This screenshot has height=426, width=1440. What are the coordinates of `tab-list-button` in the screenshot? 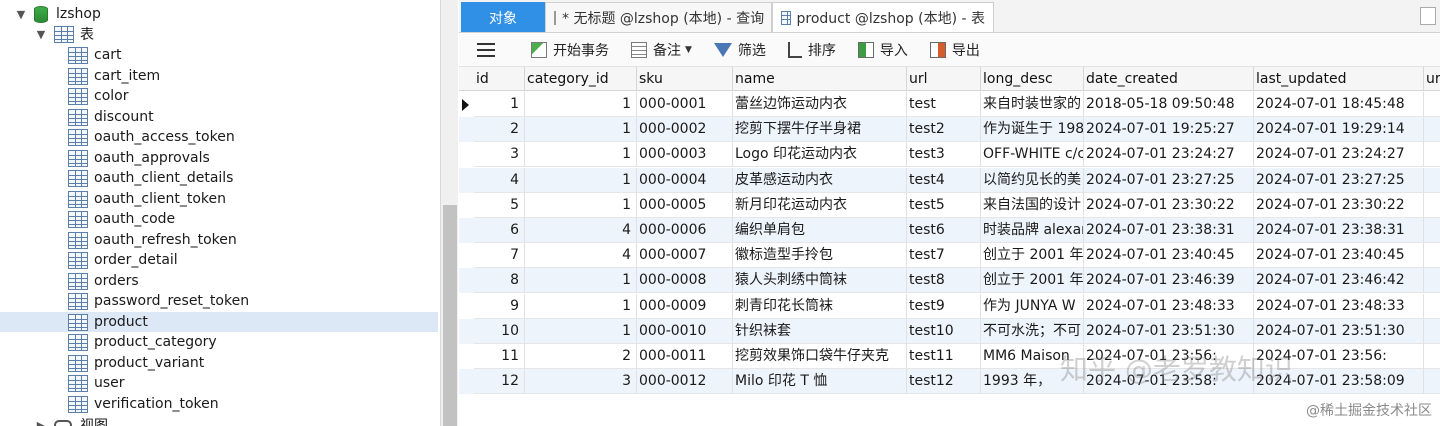 It's located at (1428, 16).